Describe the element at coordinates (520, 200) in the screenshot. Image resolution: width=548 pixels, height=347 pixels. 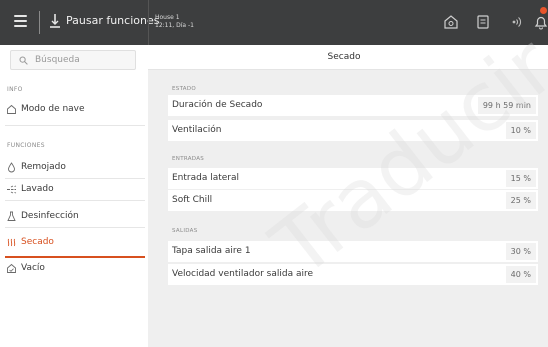
I see `param-value: 25 %` at that location.